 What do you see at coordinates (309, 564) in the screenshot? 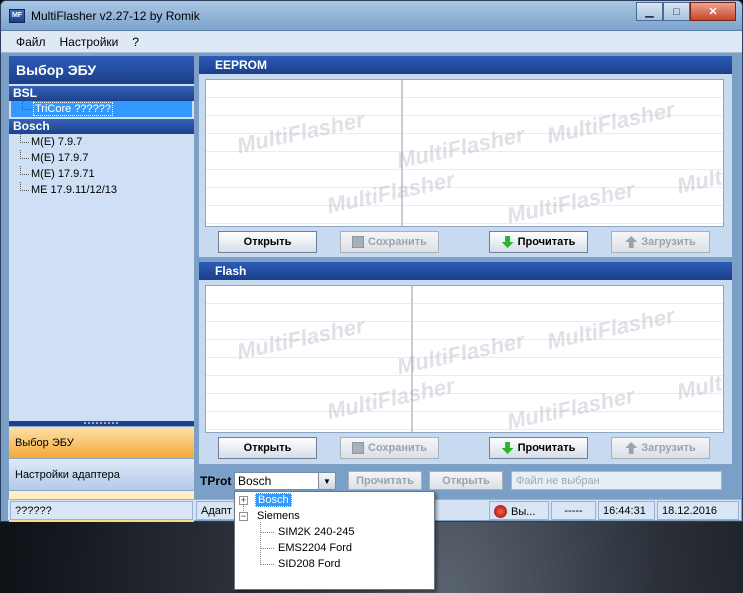
I see `dropdown-item-sid208: SID208 Ford` at bounding box center [309, 564].